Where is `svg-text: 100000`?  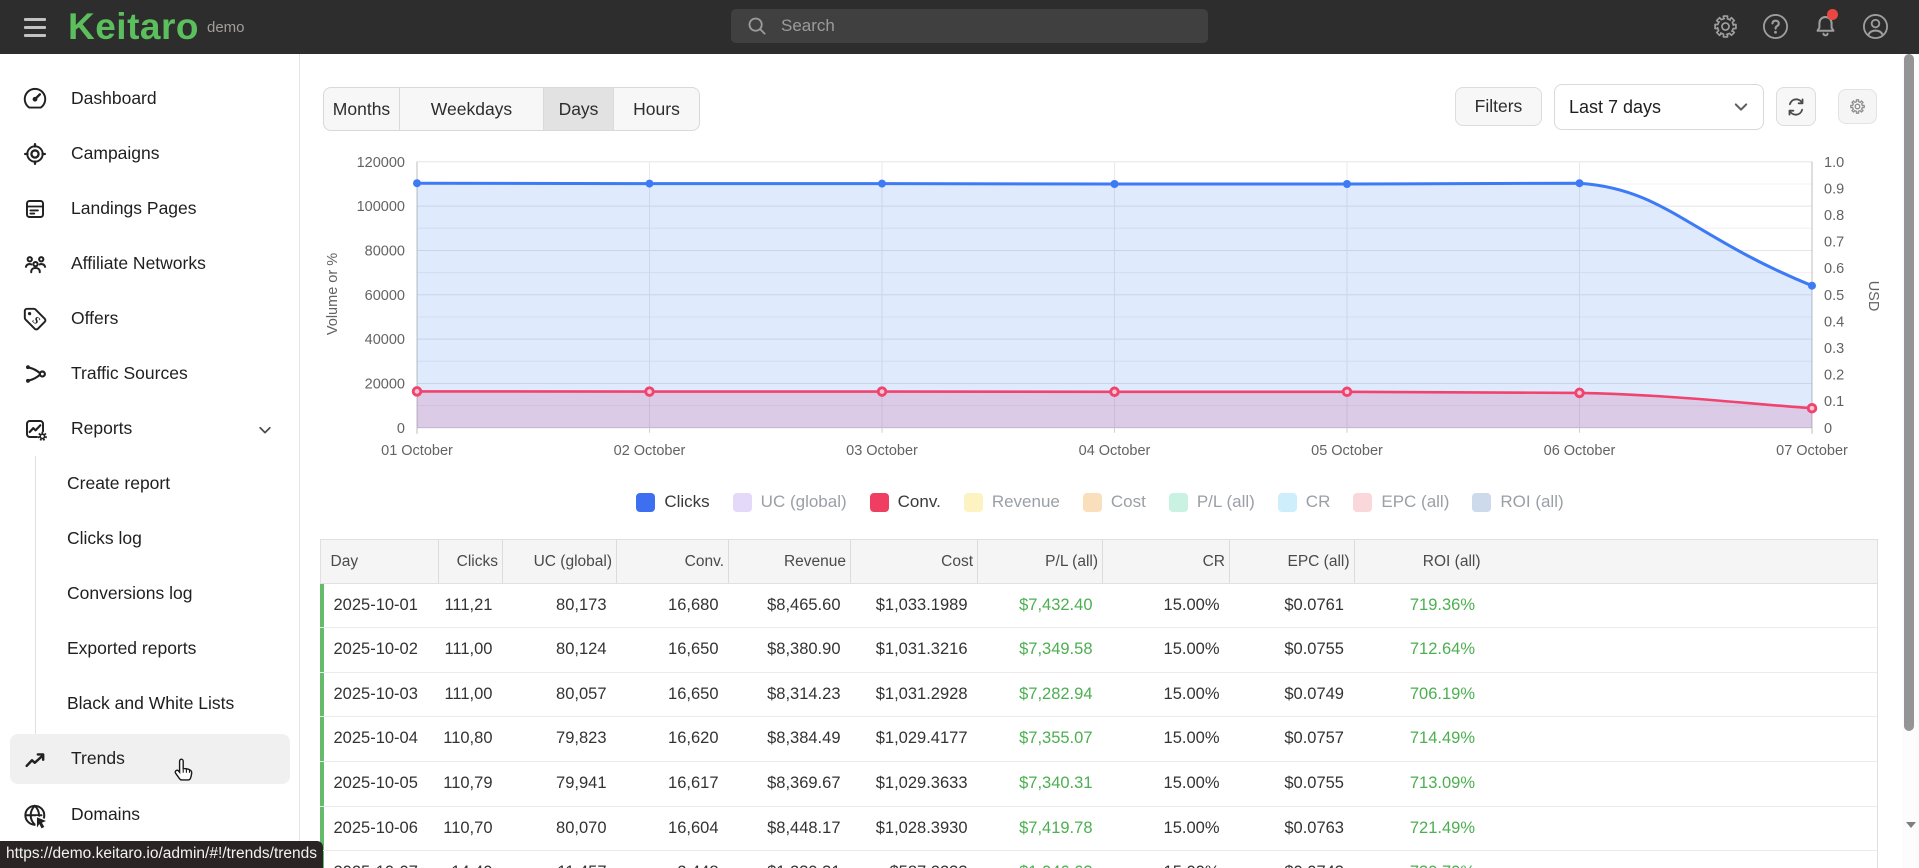
svg-text: 100000 is located at coordinates (381, 207).